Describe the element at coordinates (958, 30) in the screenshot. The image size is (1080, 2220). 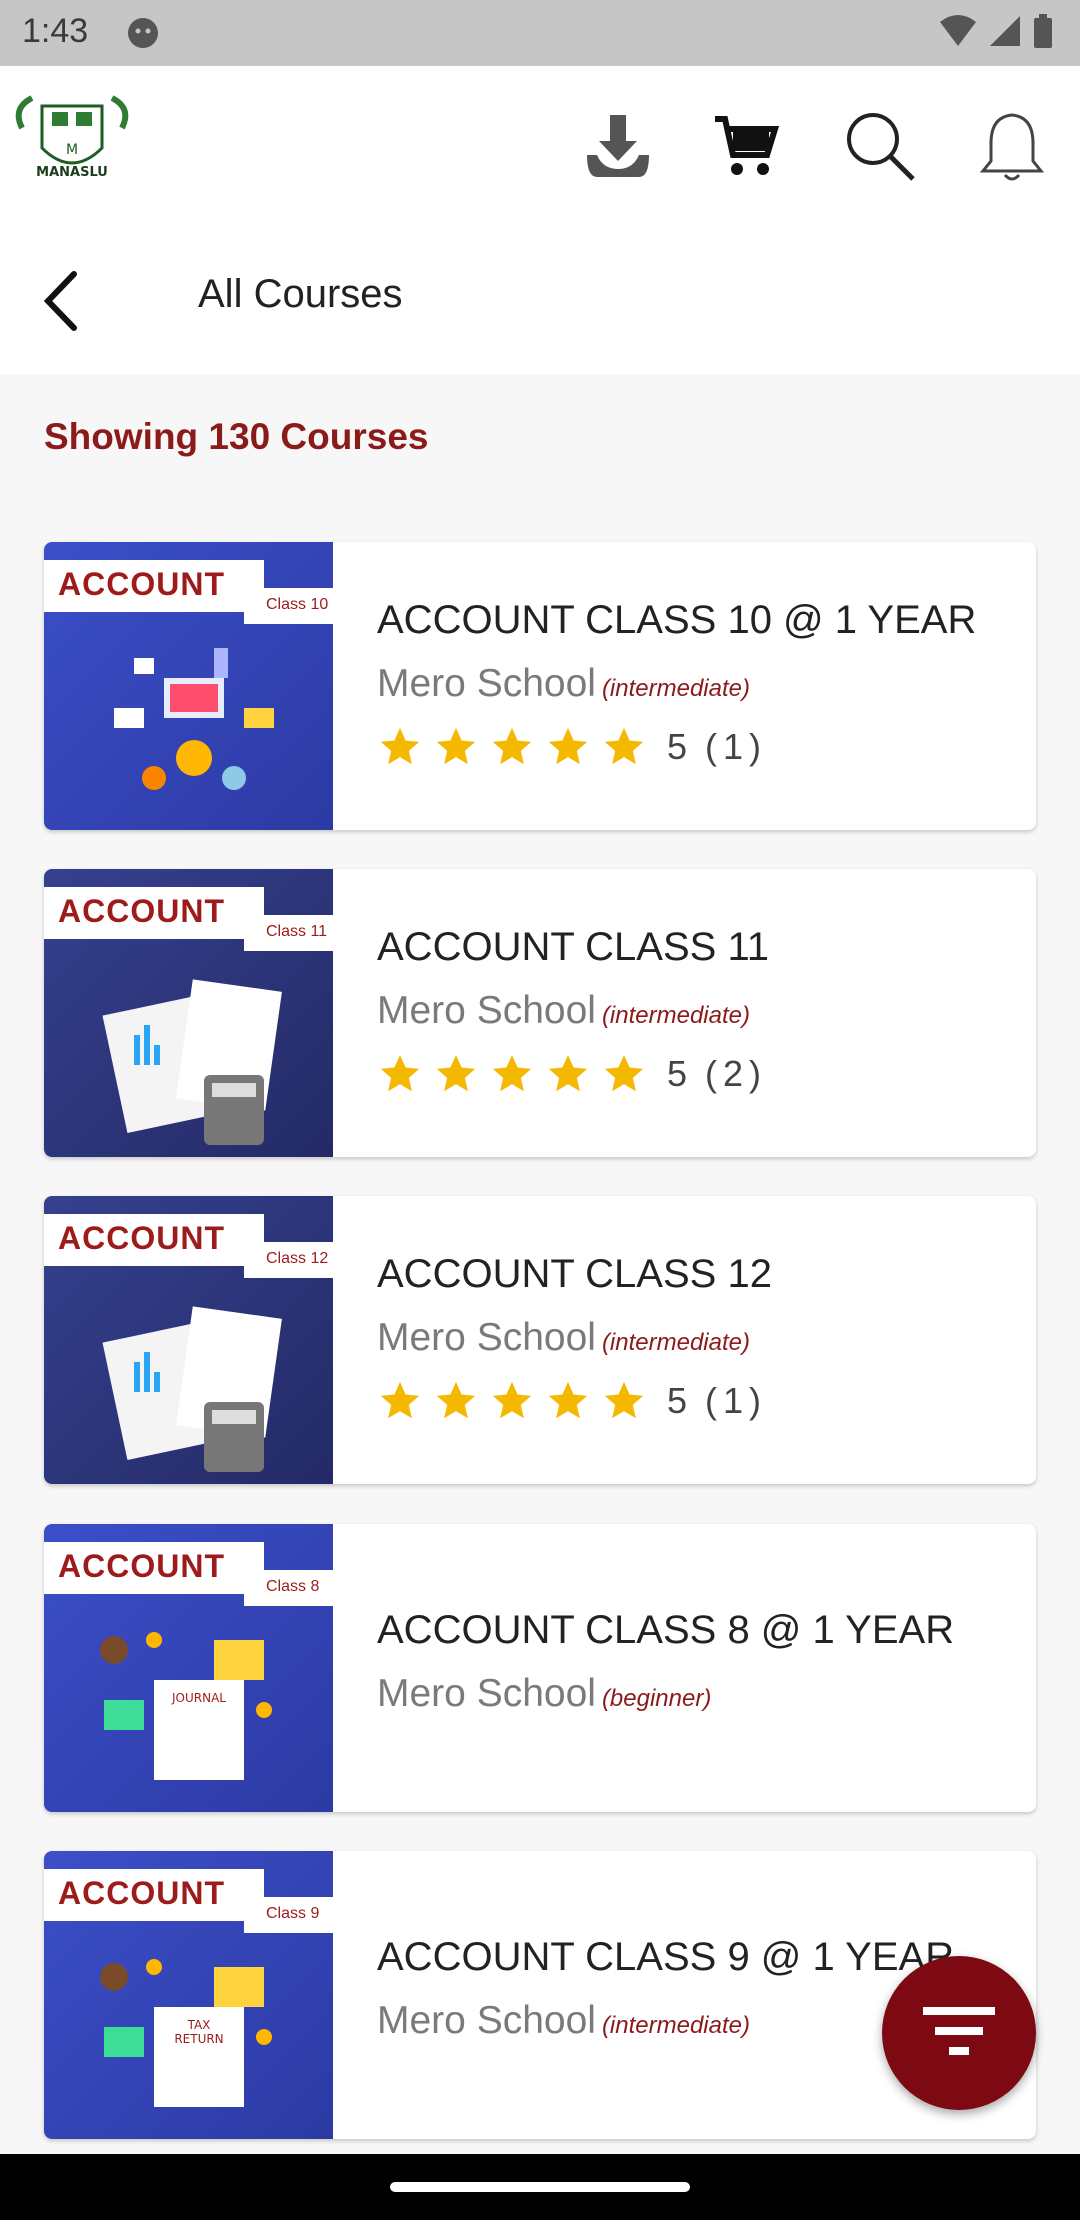
I see `wifi-icon` at that location.